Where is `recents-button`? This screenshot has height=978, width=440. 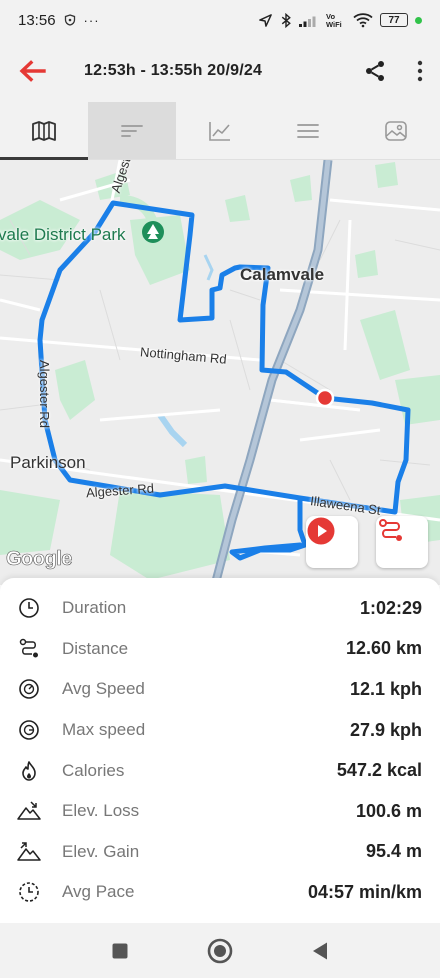 recents-button is located at coordinates (120, 951).